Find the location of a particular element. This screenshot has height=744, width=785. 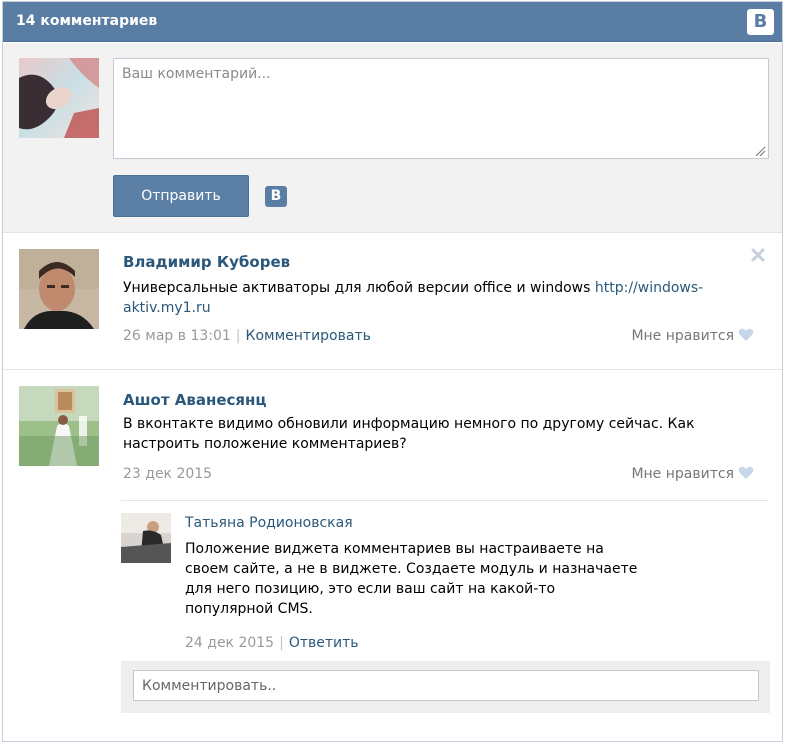

comment-reply-link: Комментировать is located at coordinates (308, 336).